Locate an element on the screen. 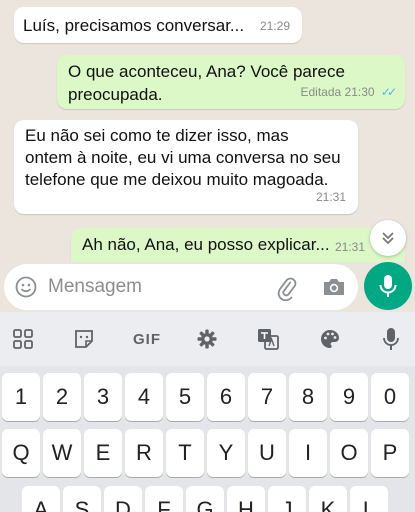  key-u: U is located at coordinates (267, 453).